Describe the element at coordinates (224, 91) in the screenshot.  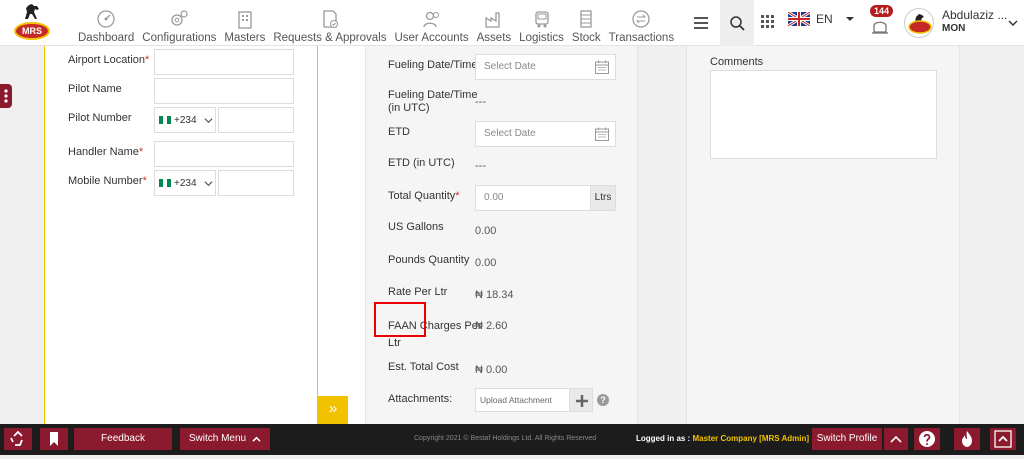
I see `pilot-name-input` at that location.